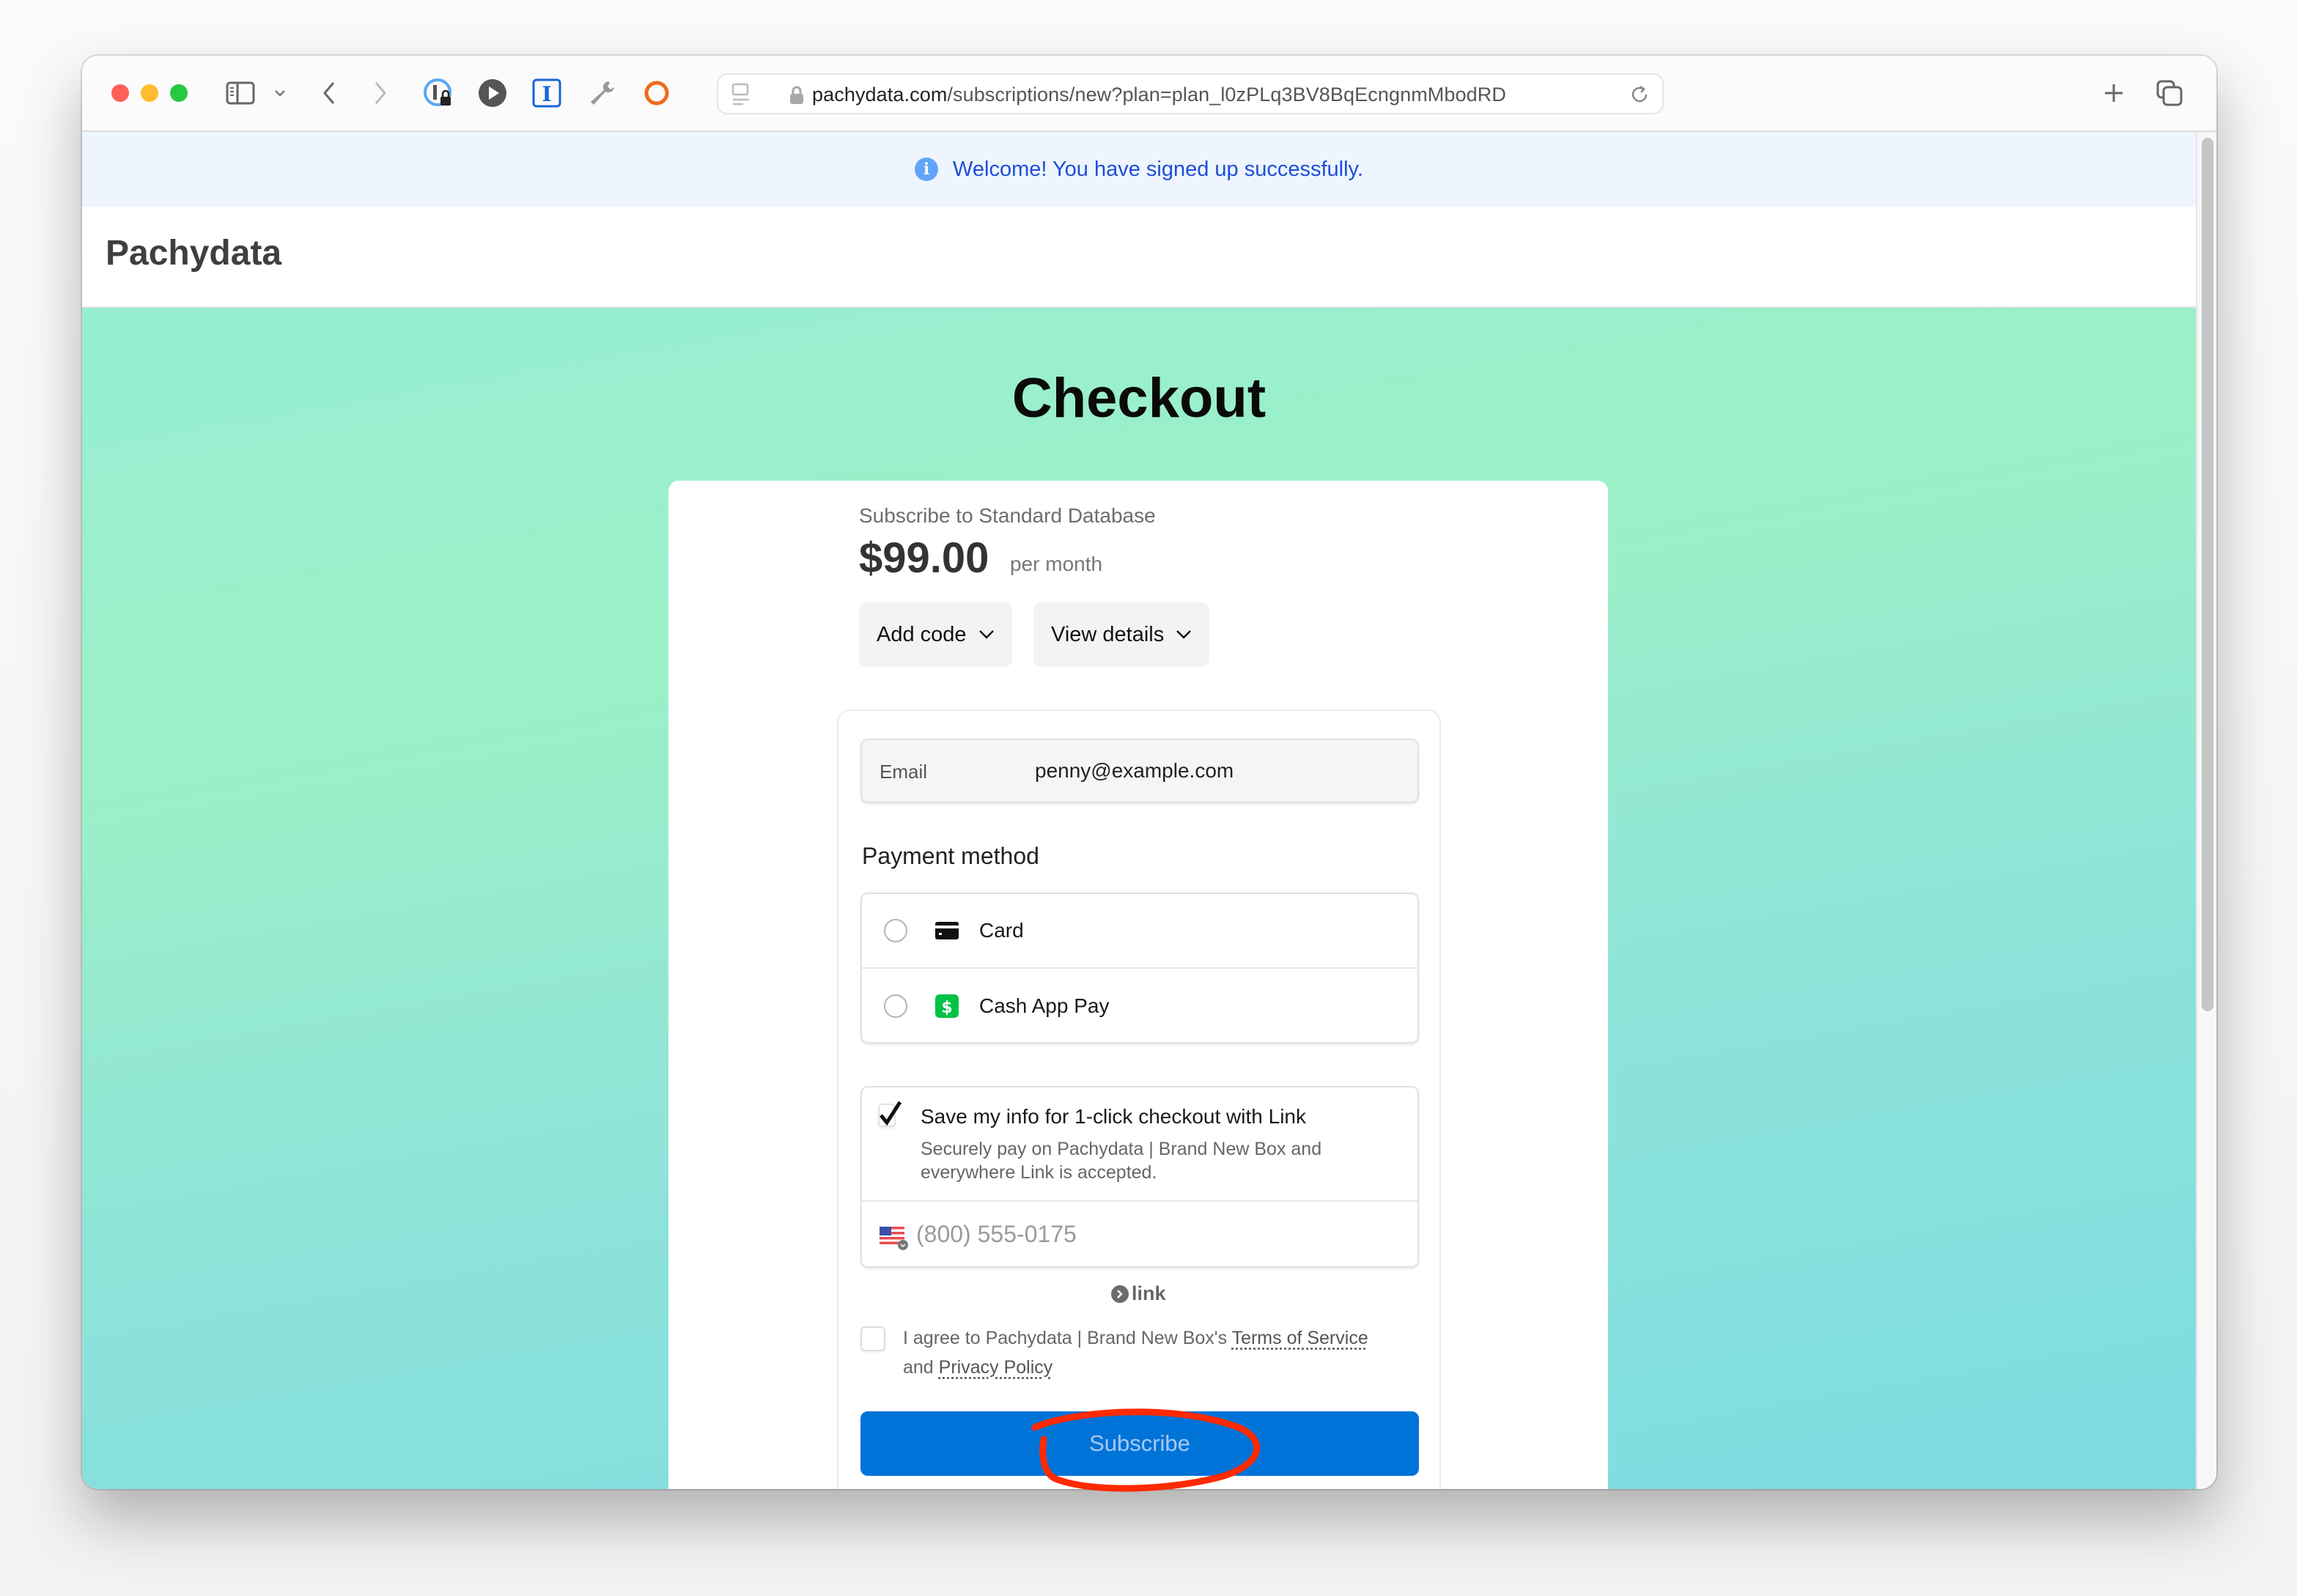 Image resolution: width=2297 pixels, height=1596 pixels. I want to click on save-info-checkbox, so click(890, 1114).